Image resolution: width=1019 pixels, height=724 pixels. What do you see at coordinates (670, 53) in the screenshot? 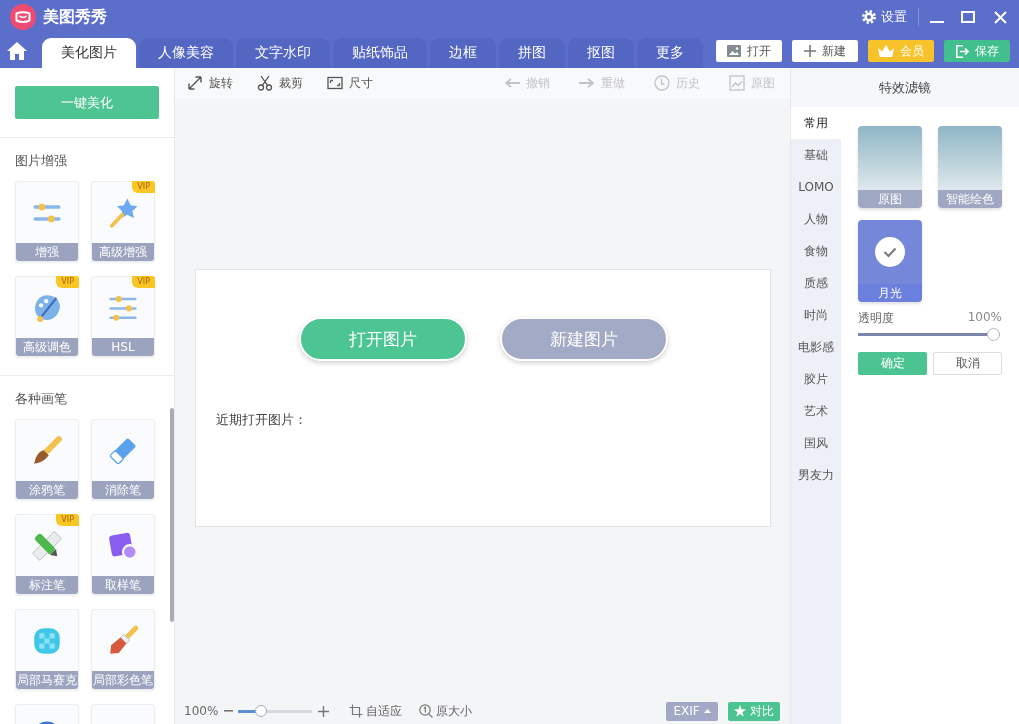
I see `tab: 更多` at bounding box center [670, 53].